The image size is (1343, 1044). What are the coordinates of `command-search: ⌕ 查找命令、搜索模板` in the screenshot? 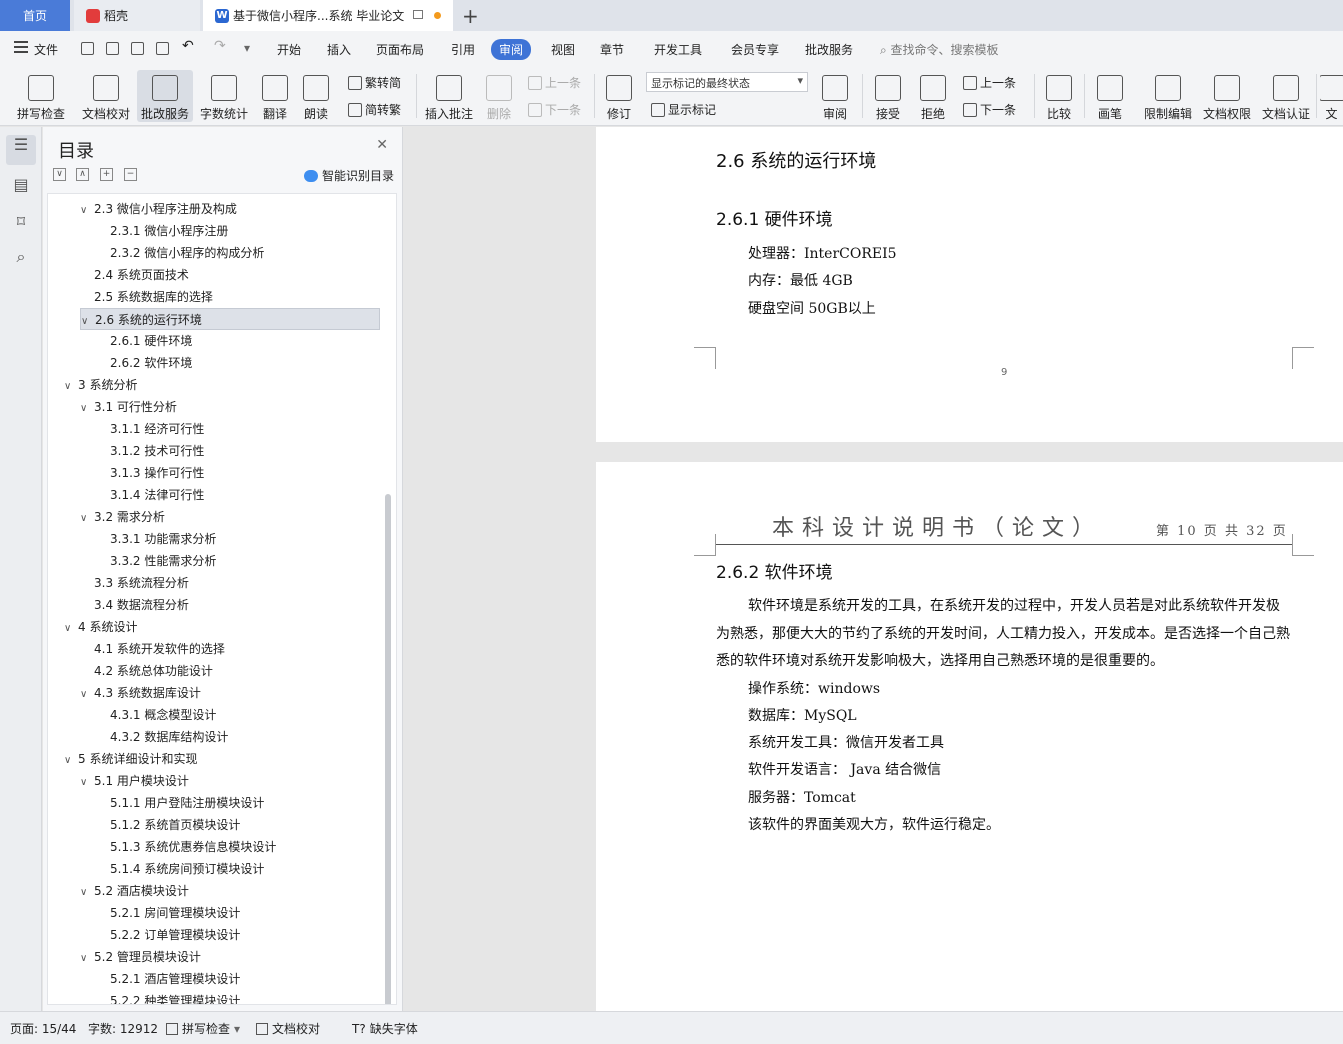 It's located at (939, 49).